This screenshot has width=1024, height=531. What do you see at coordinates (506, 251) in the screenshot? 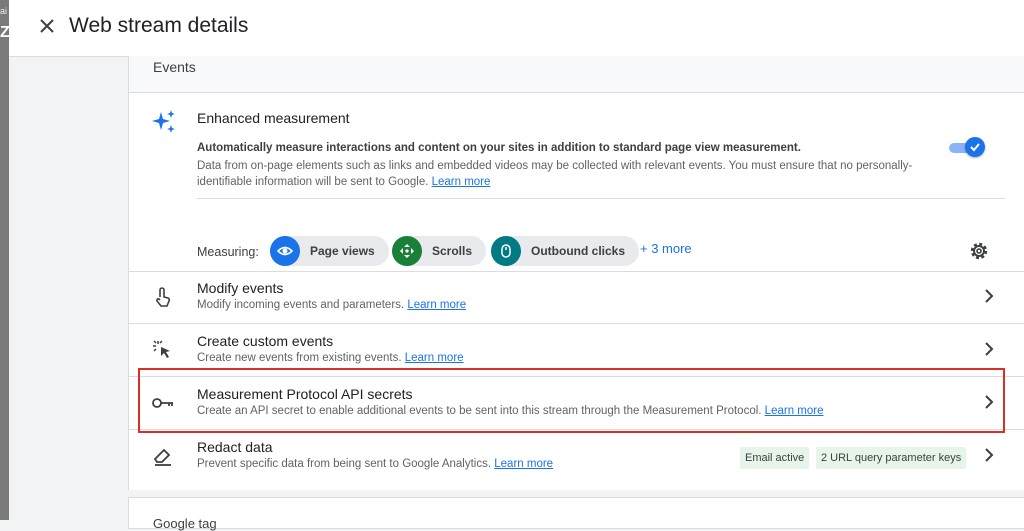
I see `mouse-icon` at bounding box center [506, 251].